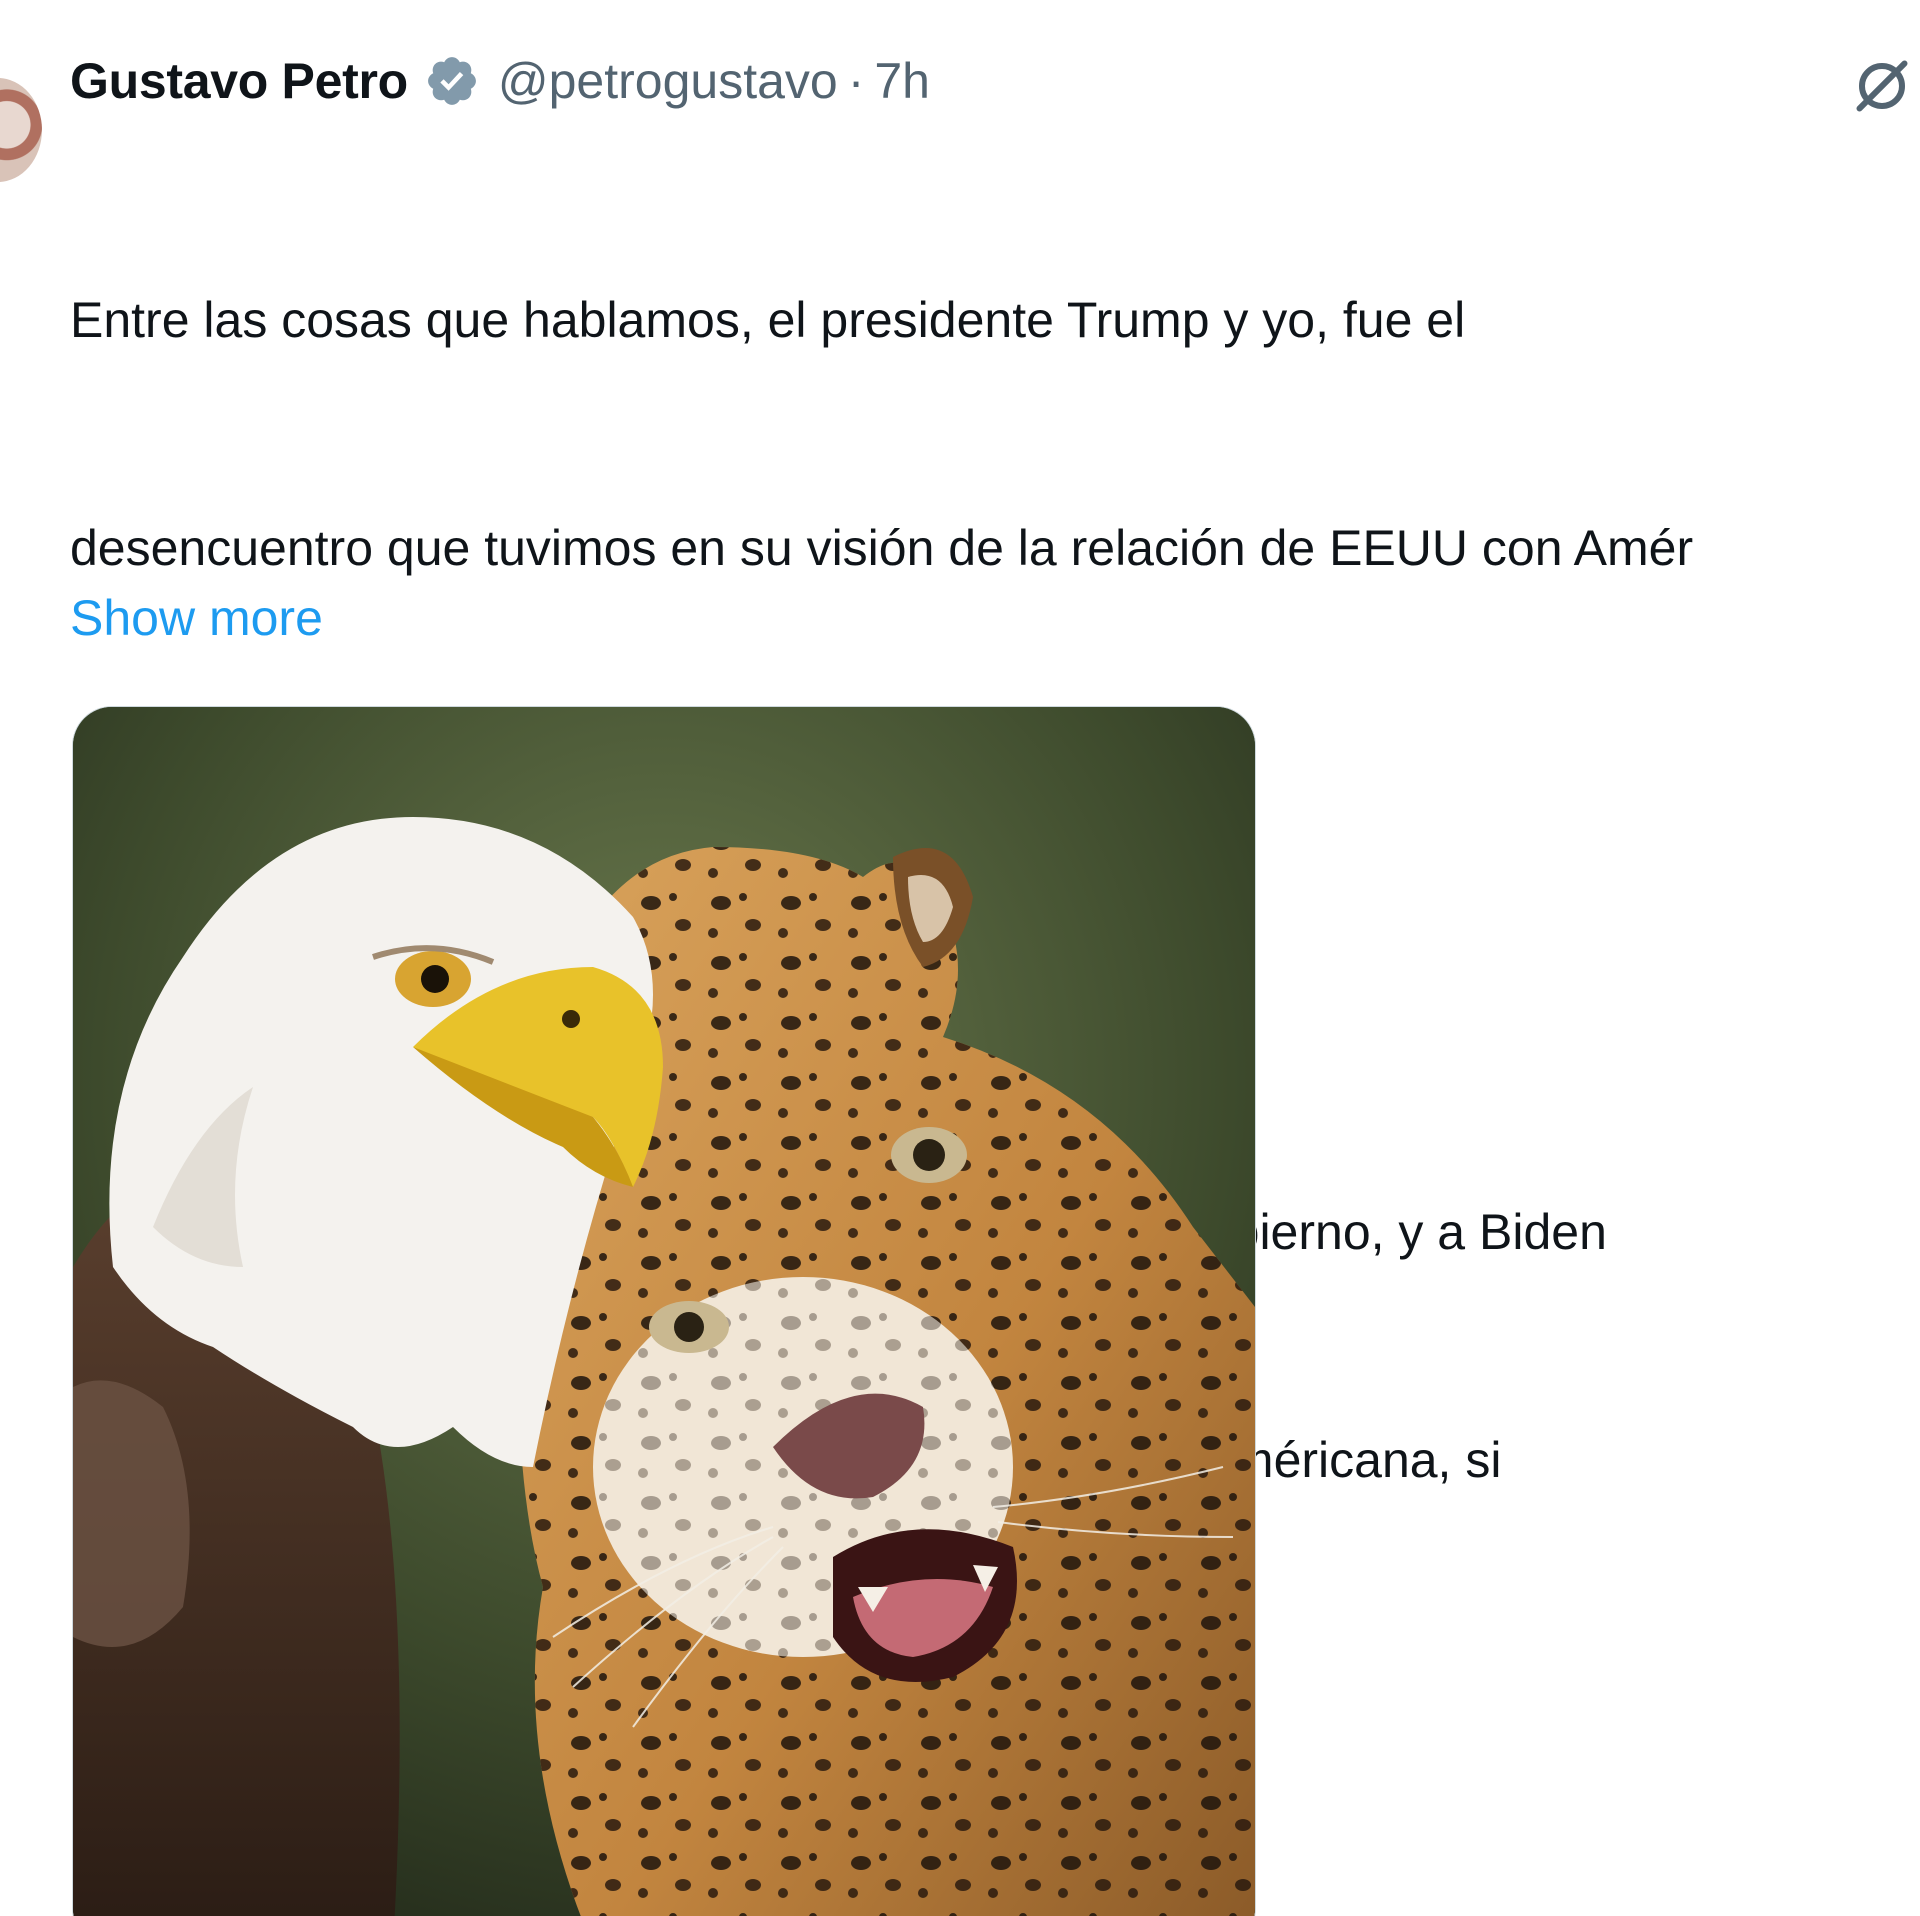  What do you see at coordinates (196, 618) in the screenshot?
I see `show-more-link: Show more` at bounding box center [196, 618].